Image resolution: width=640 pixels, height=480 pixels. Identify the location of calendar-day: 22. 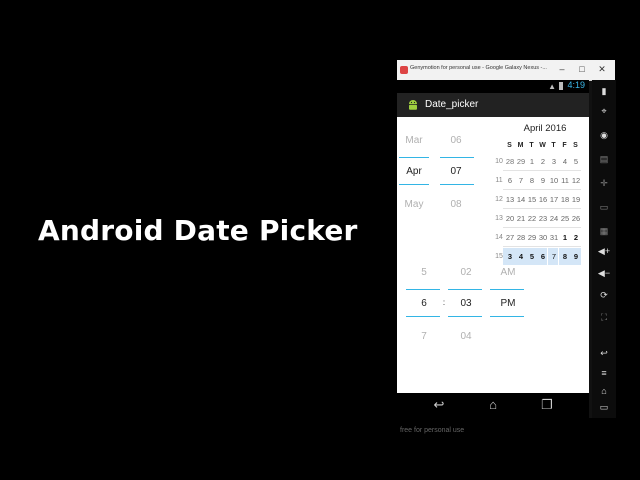
(532, 218).